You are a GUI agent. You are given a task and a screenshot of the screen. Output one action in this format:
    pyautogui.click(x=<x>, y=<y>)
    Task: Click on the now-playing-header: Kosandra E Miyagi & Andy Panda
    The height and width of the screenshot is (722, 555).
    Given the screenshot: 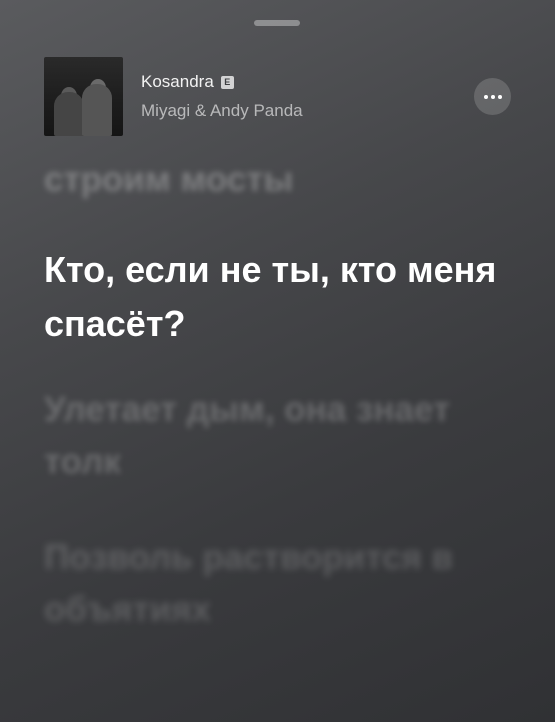 What is the action you would take?
    pyautogui.click(x=277, y=97)
    